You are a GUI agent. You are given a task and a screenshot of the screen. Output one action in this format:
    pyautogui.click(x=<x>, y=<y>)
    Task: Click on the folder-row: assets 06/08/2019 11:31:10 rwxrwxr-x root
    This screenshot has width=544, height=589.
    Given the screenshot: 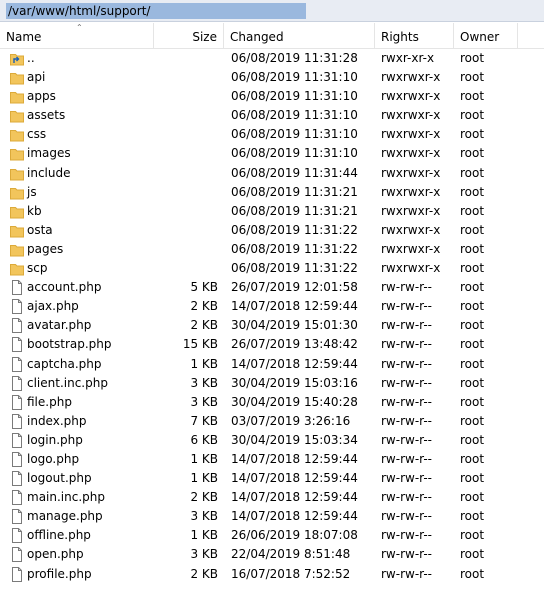 What is the action you would take?
    pyautogui.click(x=272, y=115)
    